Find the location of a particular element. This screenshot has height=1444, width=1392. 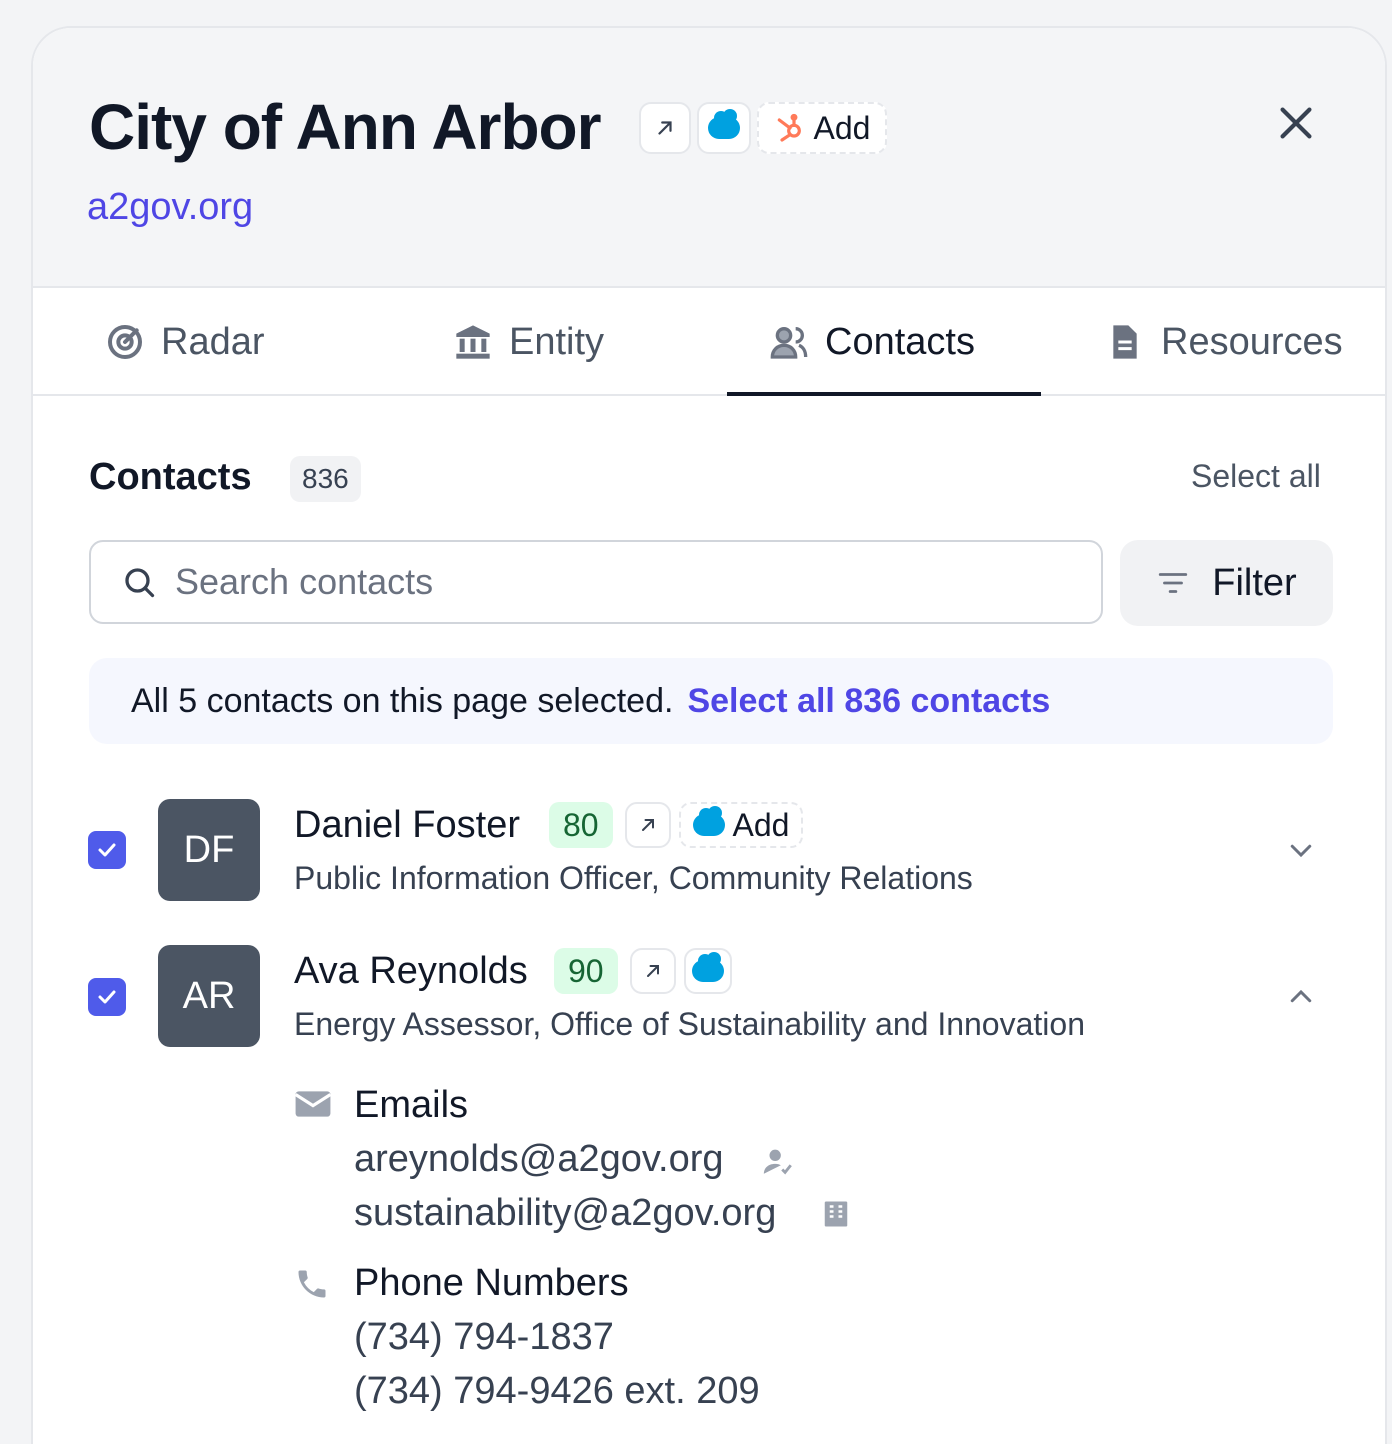

search-box is located at coordinates (596, 582).